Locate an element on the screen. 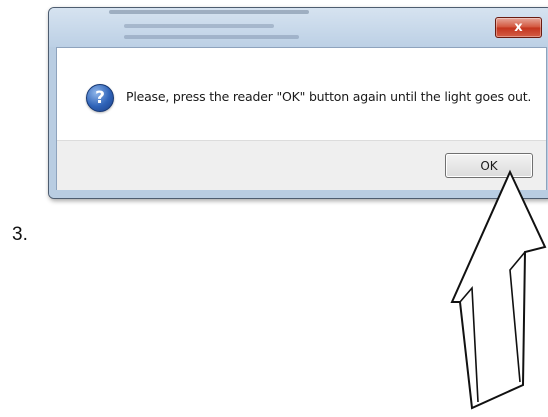 This screenshot has height=417, width=548. arrow-up-icon is located at coordinates (498, 289).